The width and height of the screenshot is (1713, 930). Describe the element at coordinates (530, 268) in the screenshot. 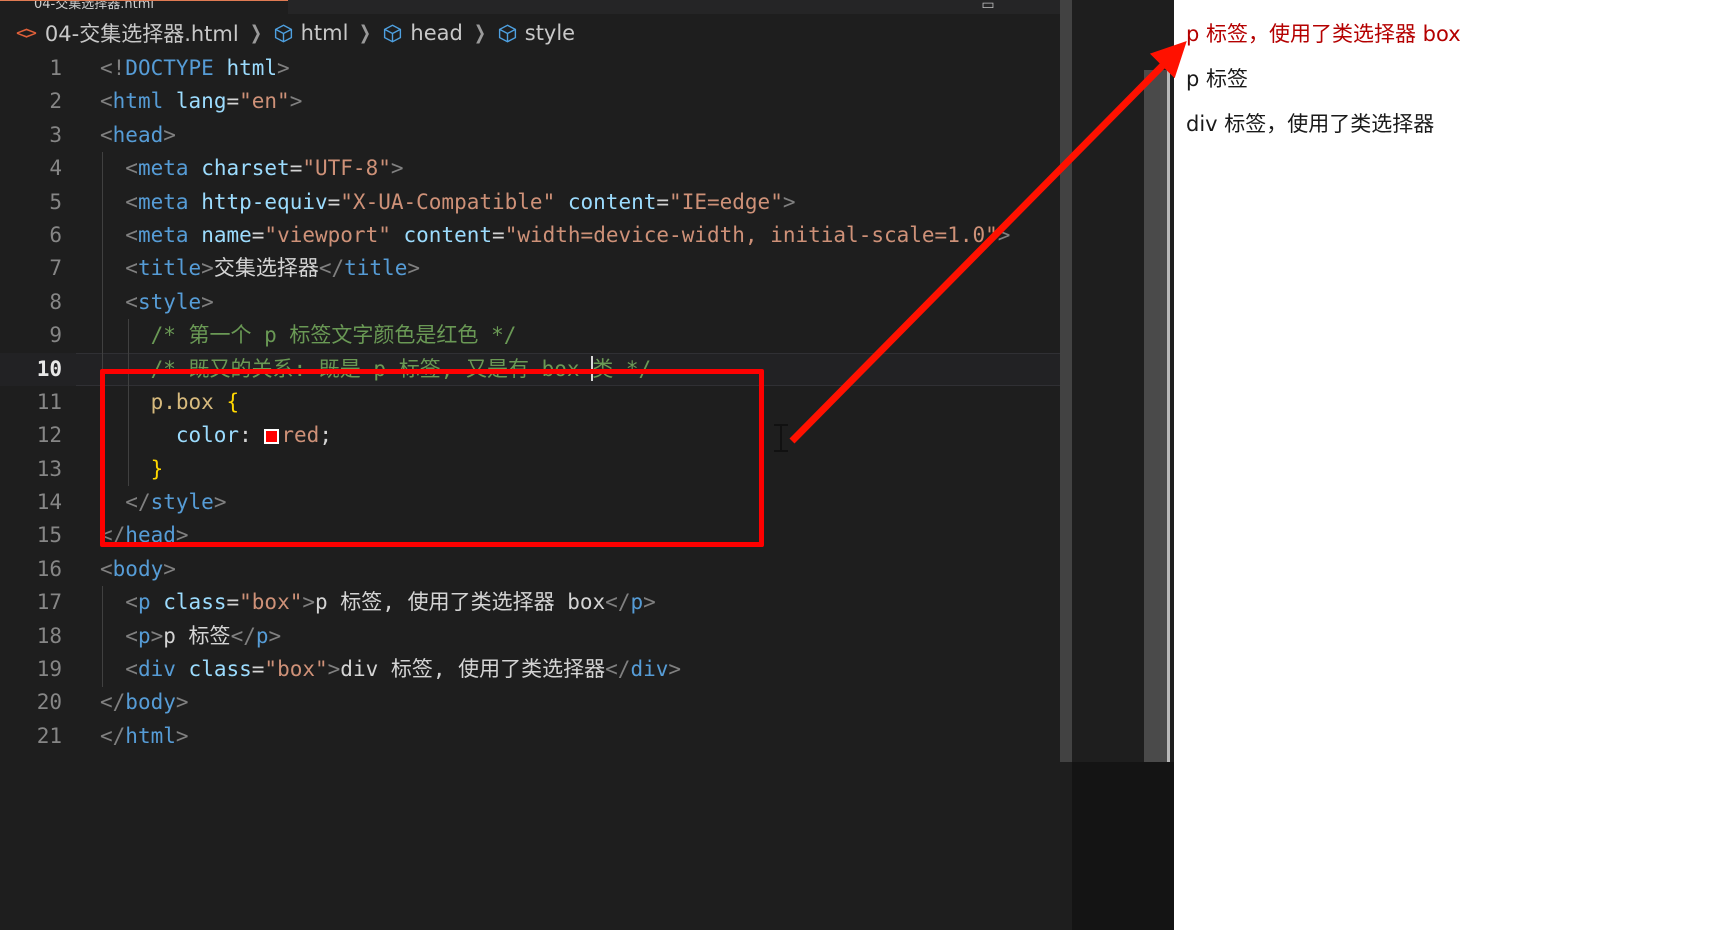

I see `code-line: 7 <title>交集选择器</title>` at that location.